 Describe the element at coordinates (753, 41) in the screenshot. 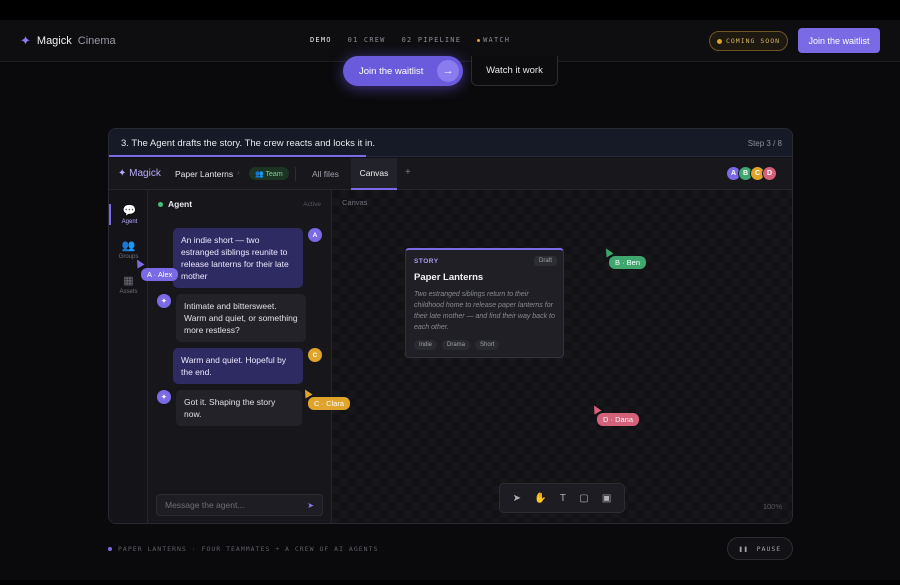

I see `coming-soon-label: COMING SOON` at that location.